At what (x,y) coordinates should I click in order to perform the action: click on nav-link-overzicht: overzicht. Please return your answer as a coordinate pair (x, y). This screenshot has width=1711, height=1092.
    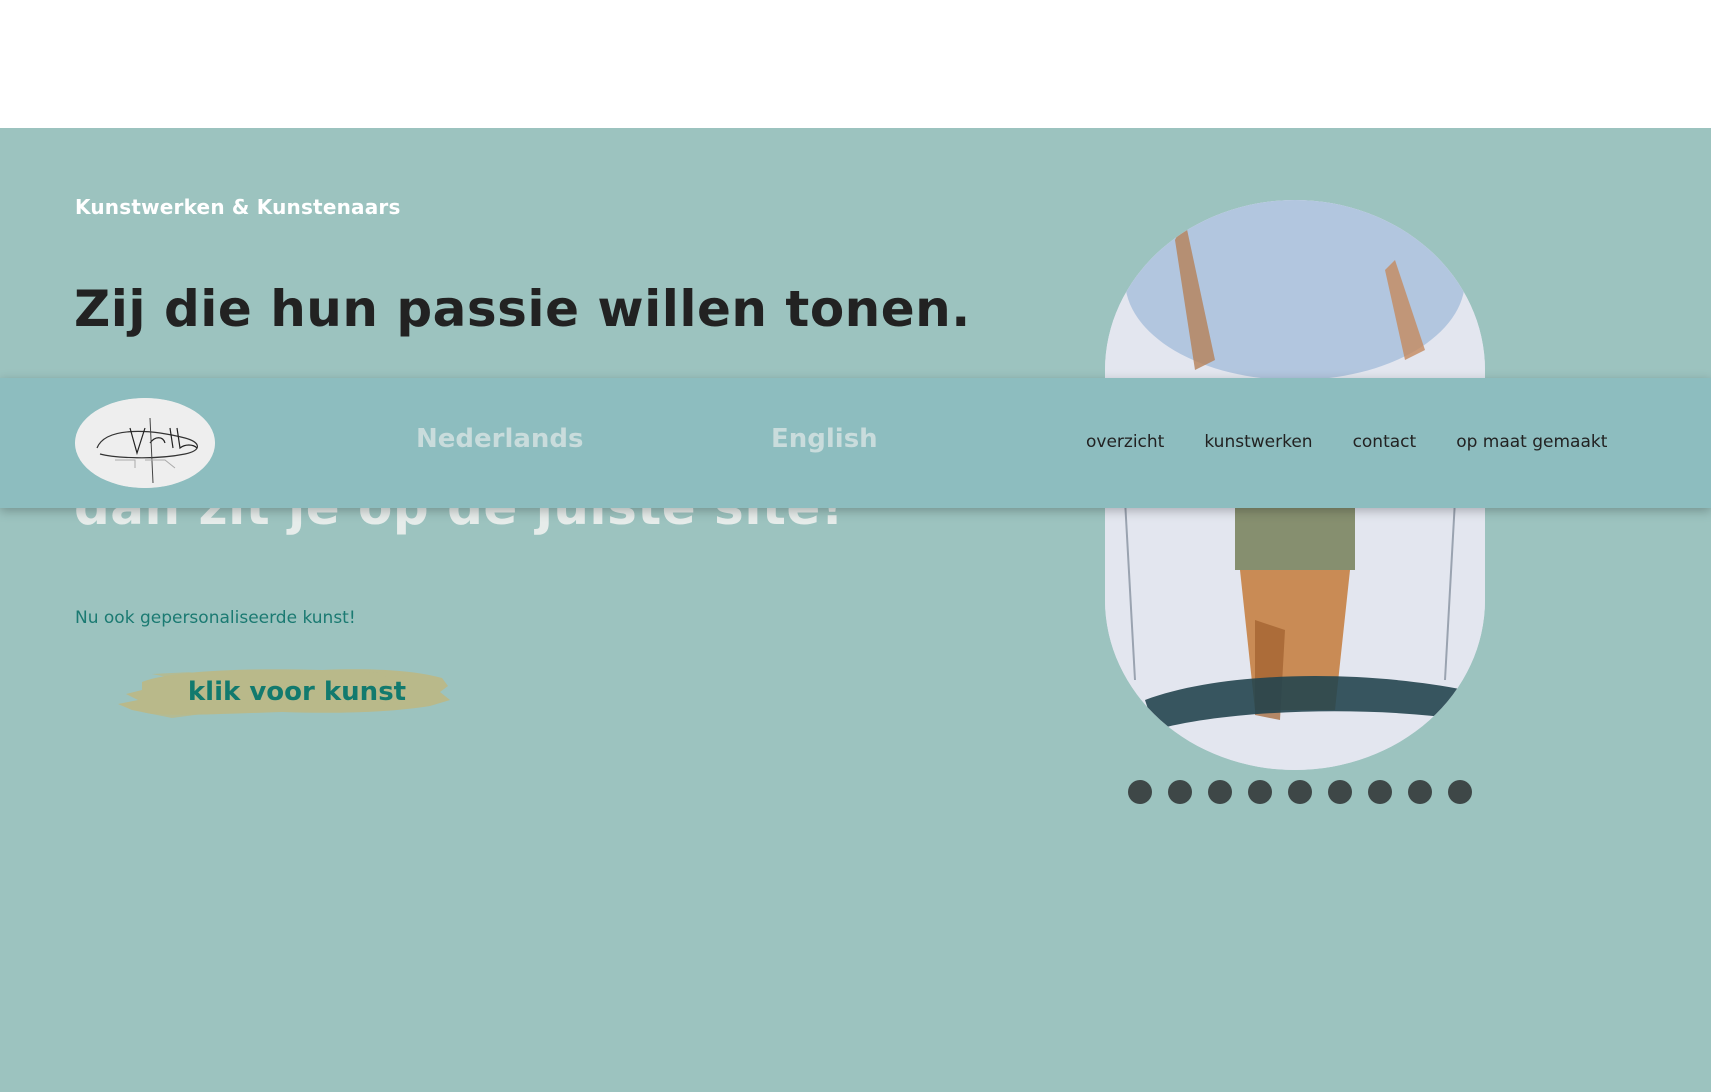
    Looking at the image, I should click on (1125, 442).